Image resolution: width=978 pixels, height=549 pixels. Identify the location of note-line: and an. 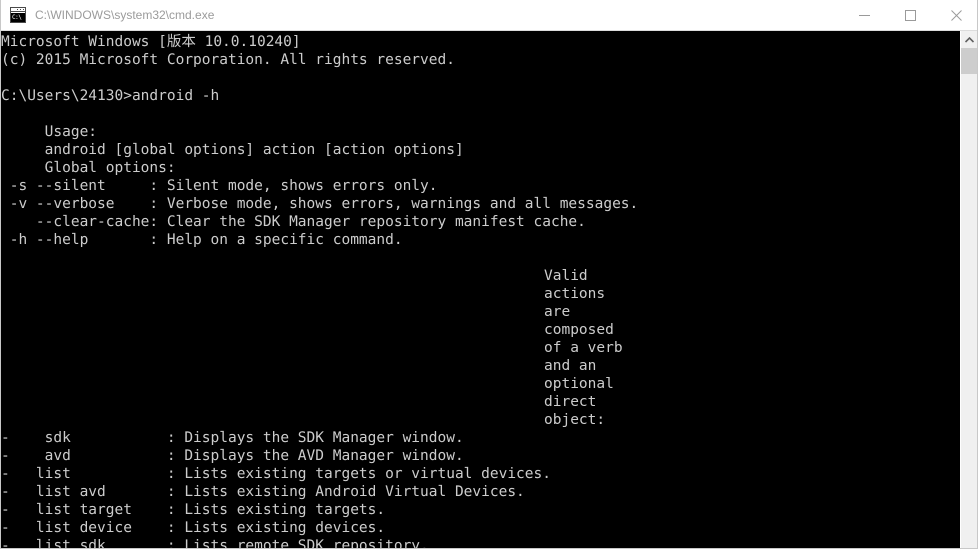
(570, 366).